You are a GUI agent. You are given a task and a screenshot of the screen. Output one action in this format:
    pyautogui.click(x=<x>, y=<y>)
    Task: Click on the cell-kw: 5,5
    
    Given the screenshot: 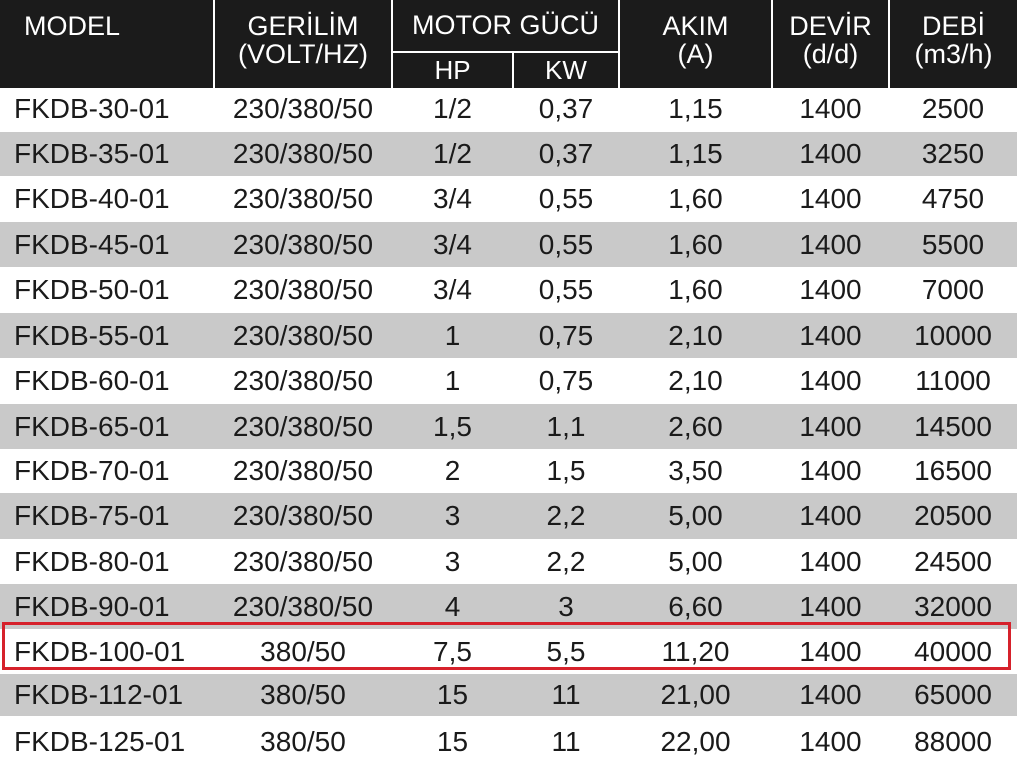 What is the action you would take?
    pyautogui.click(x=566, y=651)
    